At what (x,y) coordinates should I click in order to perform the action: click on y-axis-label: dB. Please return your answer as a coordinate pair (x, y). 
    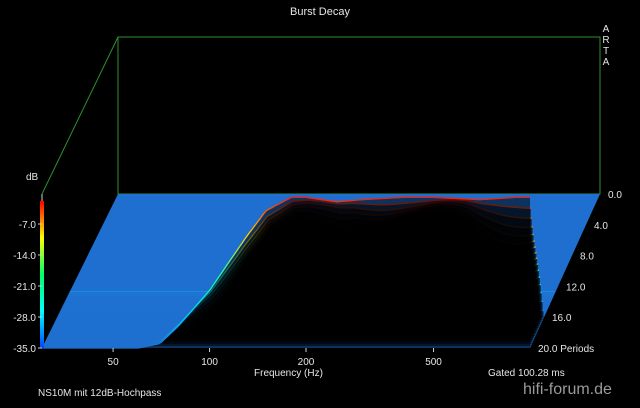
    Looking at the image, I should click on (32, 177).